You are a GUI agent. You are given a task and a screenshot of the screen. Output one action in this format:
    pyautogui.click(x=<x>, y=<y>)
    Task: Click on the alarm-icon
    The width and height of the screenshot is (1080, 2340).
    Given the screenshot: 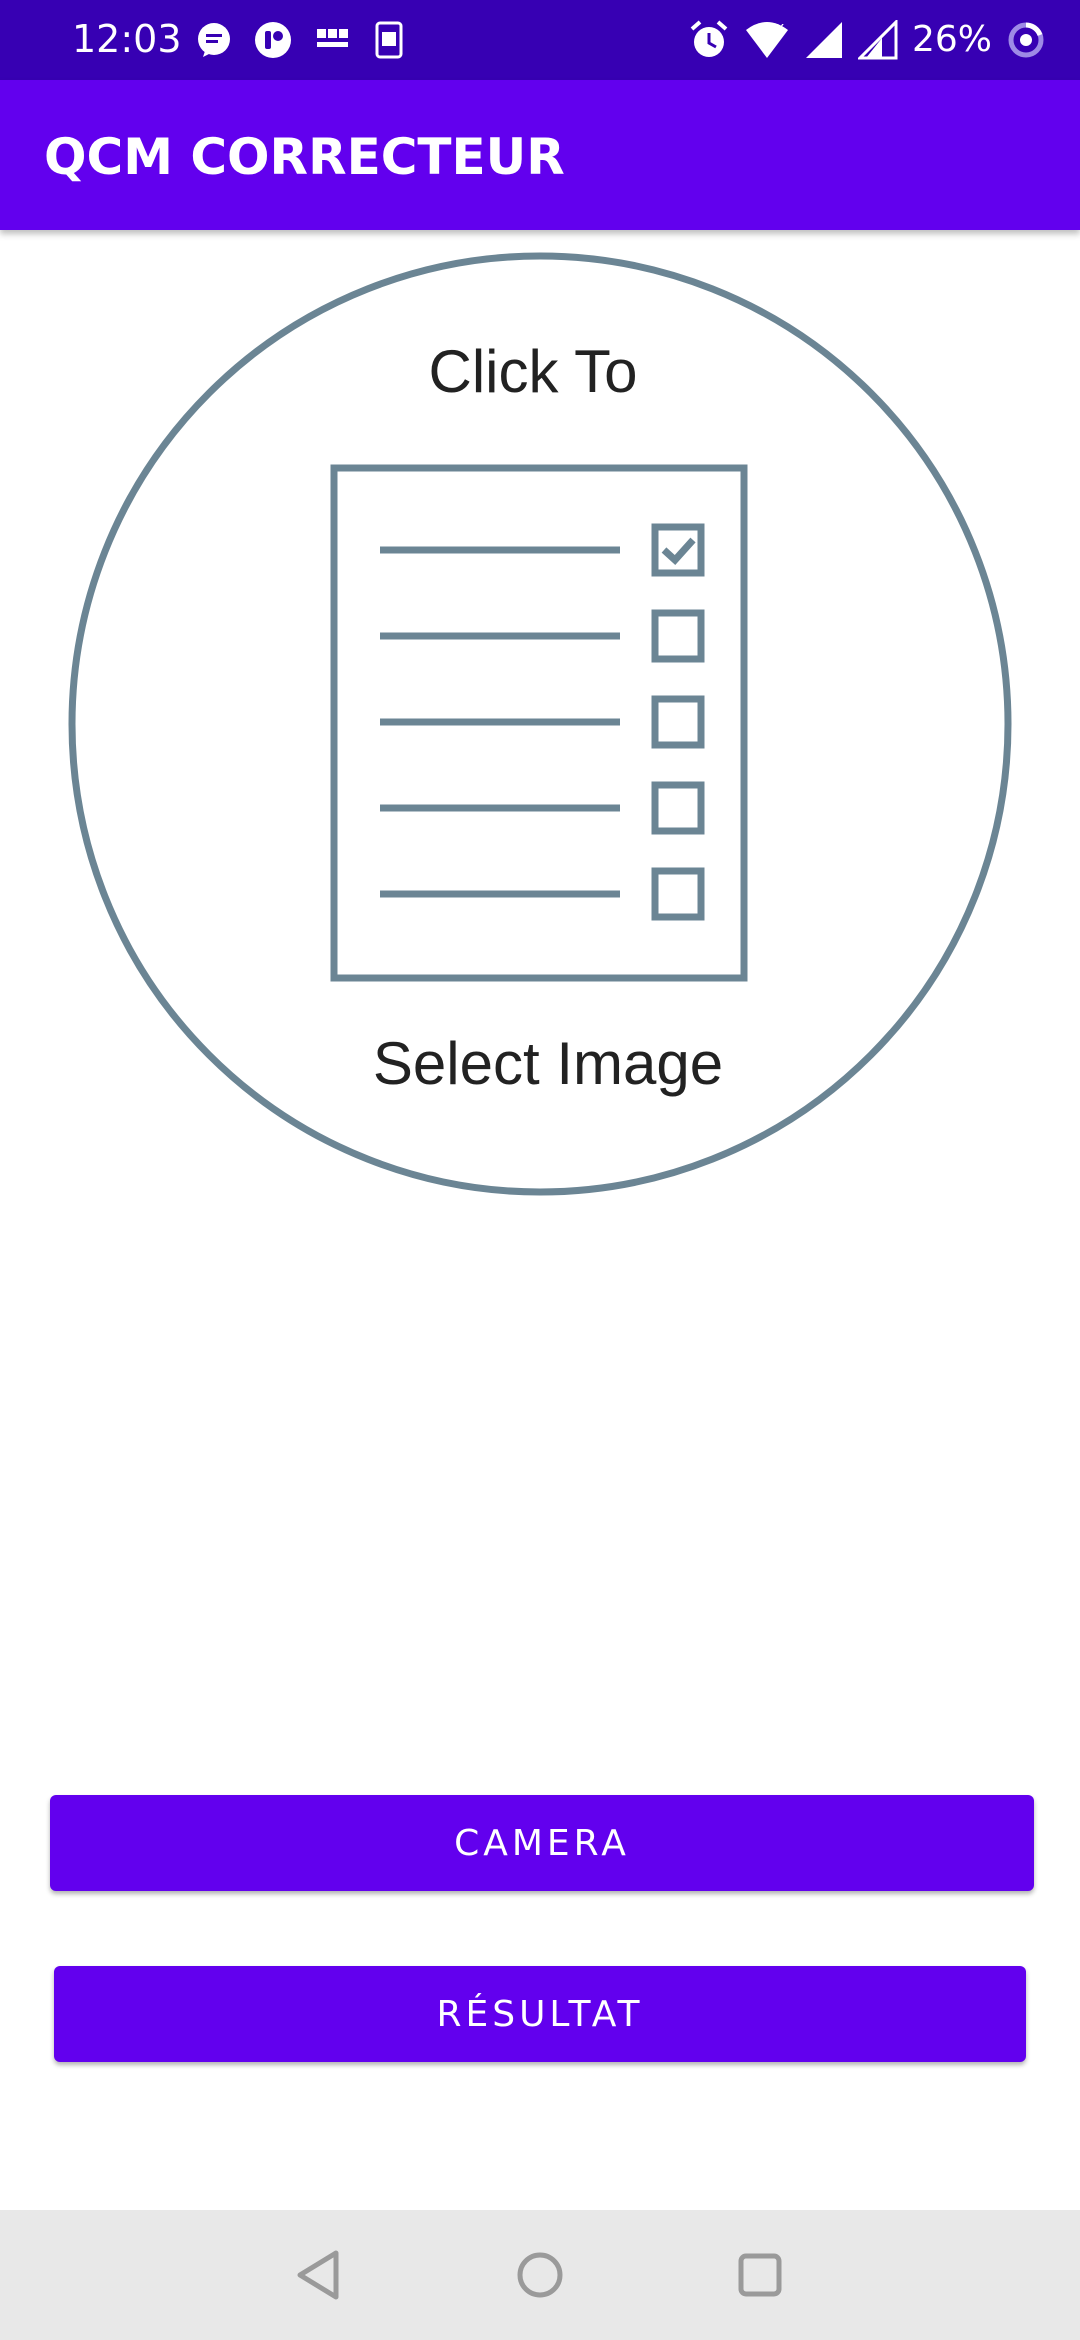 What is the action you would take?
    pyautogui.click(x=709, y=38)
    